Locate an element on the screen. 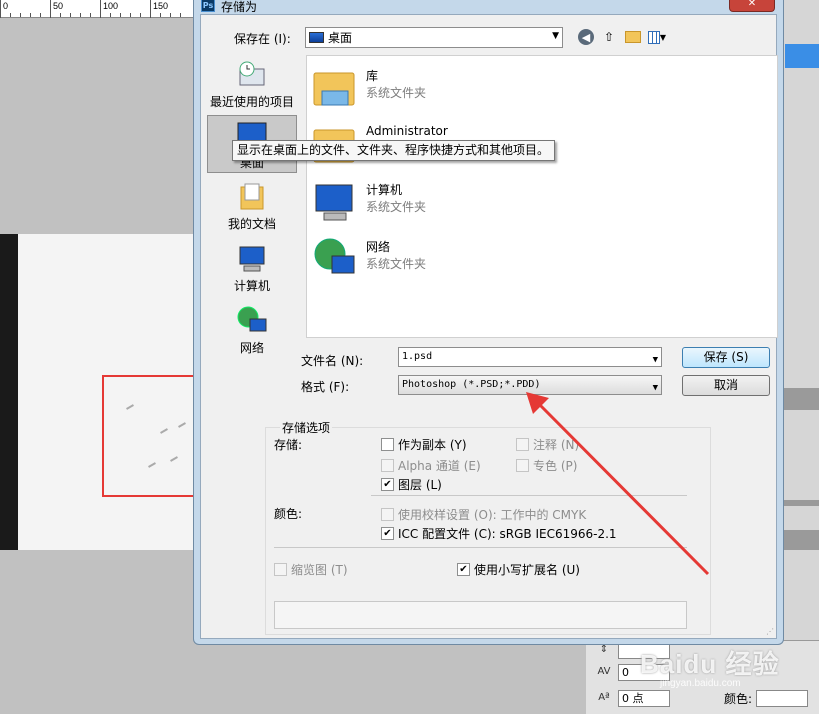  back-icon: ◀ is located at coordinates (586, 37).